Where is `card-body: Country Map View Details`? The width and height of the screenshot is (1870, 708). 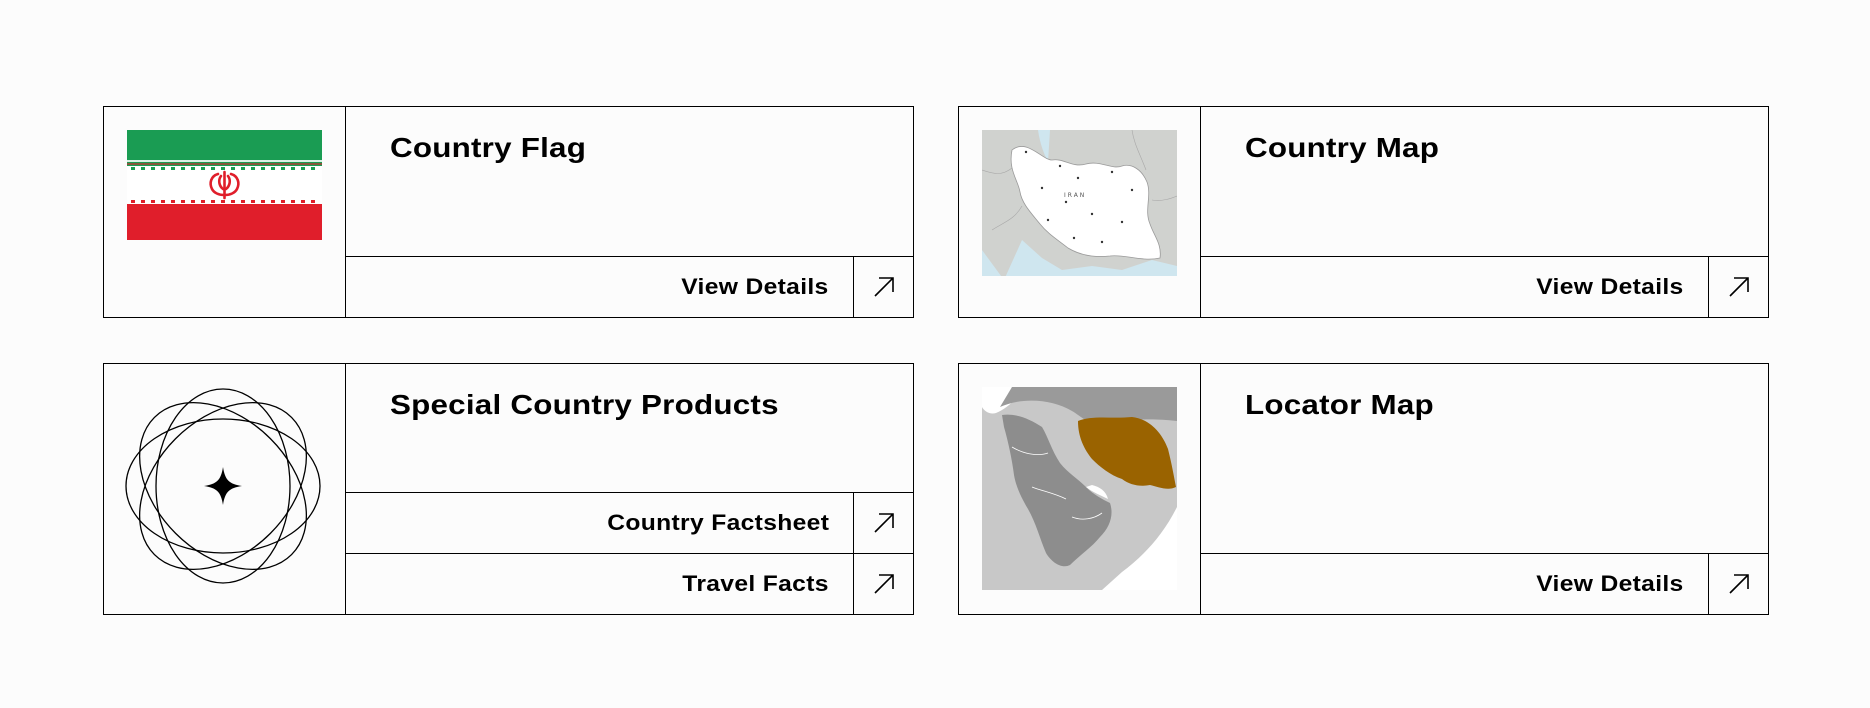
card-body: Country Map View Details is located at coordinates (1484, 212).